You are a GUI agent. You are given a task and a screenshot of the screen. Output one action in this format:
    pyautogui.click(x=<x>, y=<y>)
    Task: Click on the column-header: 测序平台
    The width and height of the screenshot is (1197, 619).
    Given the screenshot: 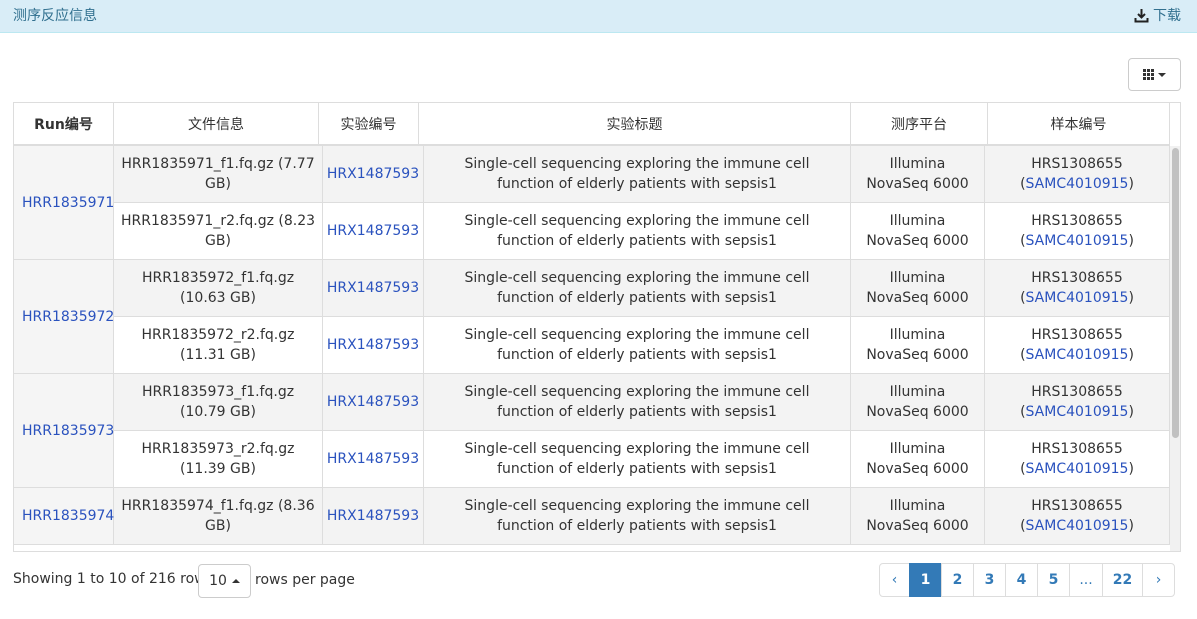 What is the action you would take?
    pyautogui.click(x=919, y=123)
    